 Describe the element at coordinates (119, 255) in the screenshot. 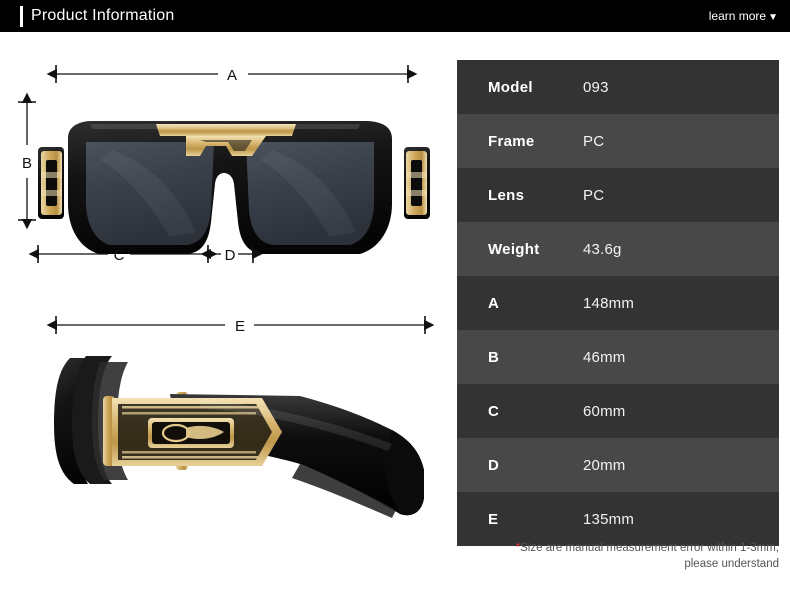

I see `svg-text: C` at that location.